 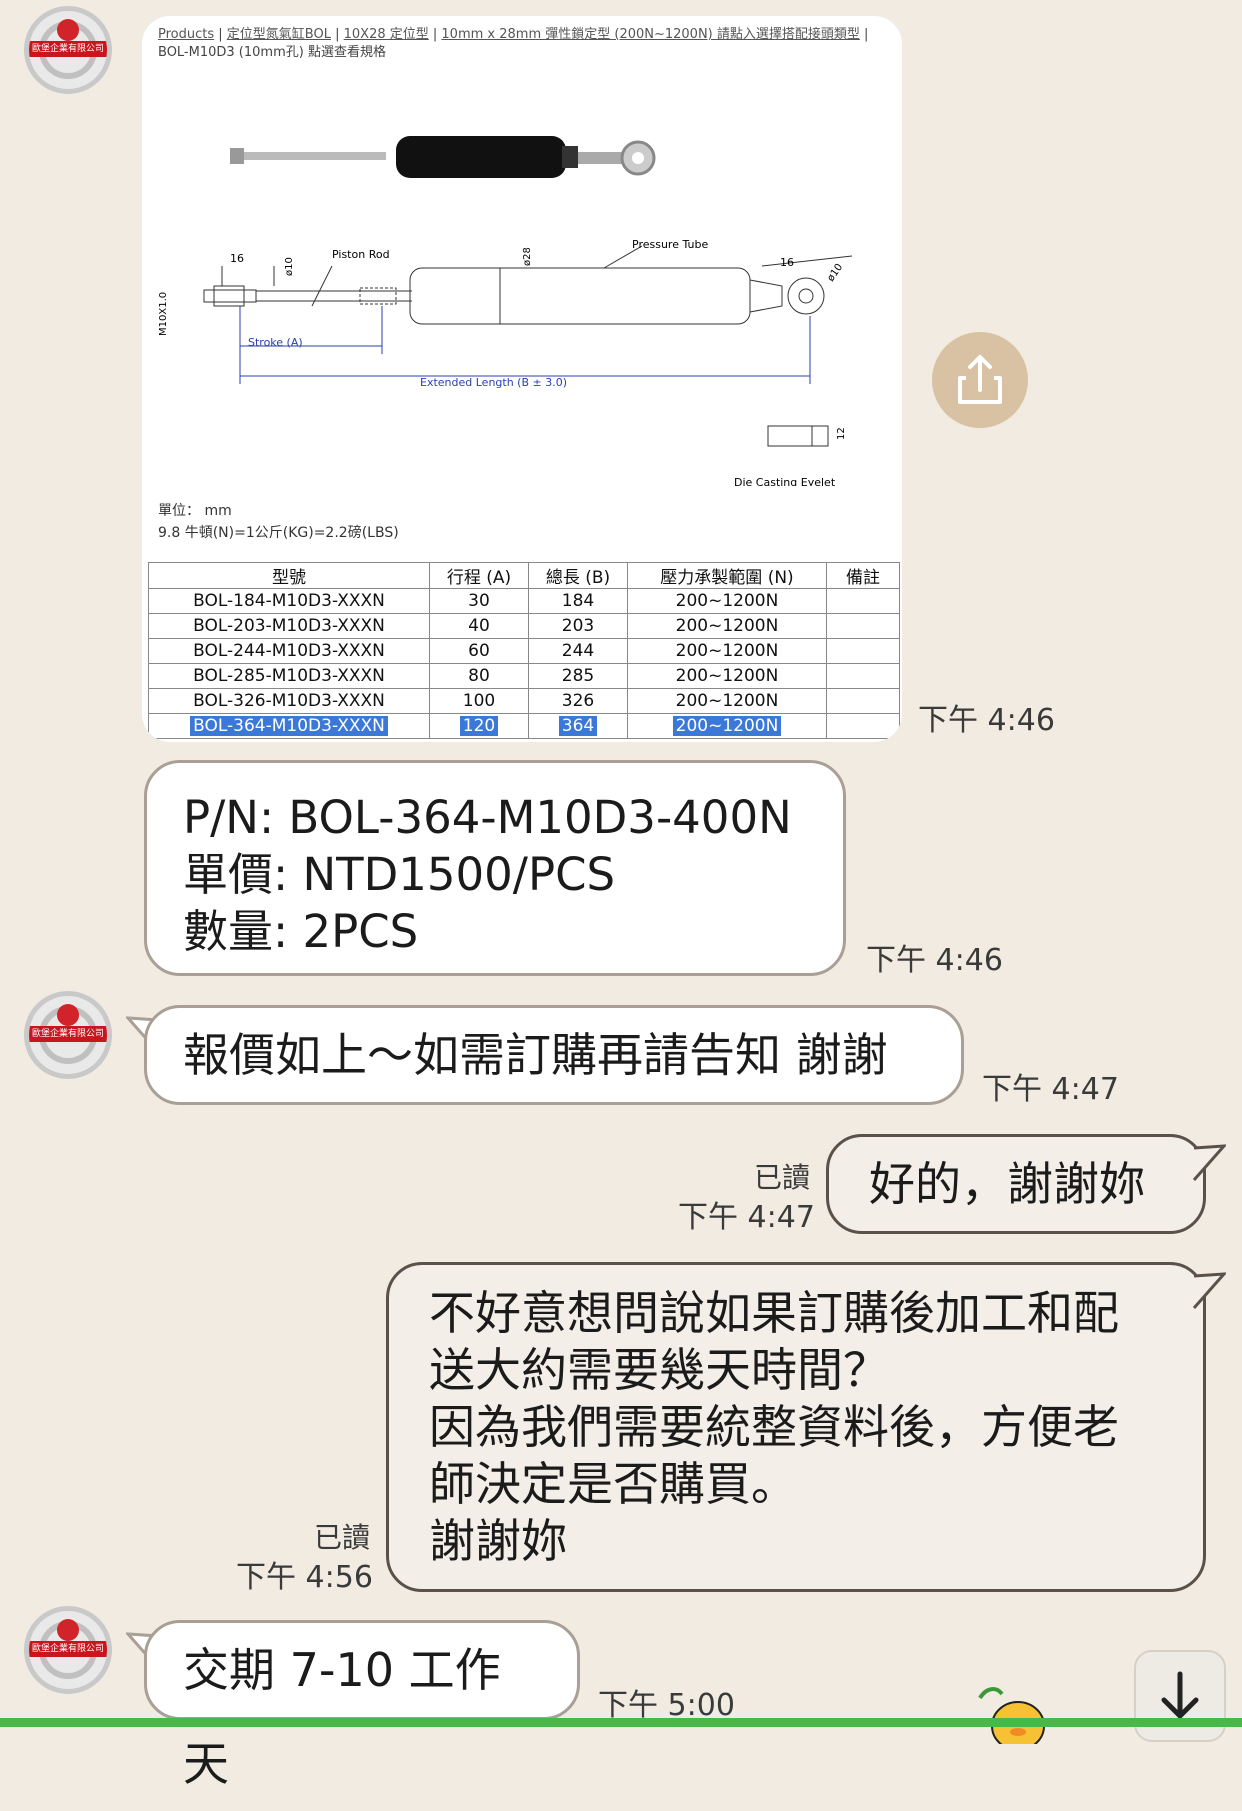 I want to click on message-line: 送大約需要幾天時間？, so click(x=659, y=1370).